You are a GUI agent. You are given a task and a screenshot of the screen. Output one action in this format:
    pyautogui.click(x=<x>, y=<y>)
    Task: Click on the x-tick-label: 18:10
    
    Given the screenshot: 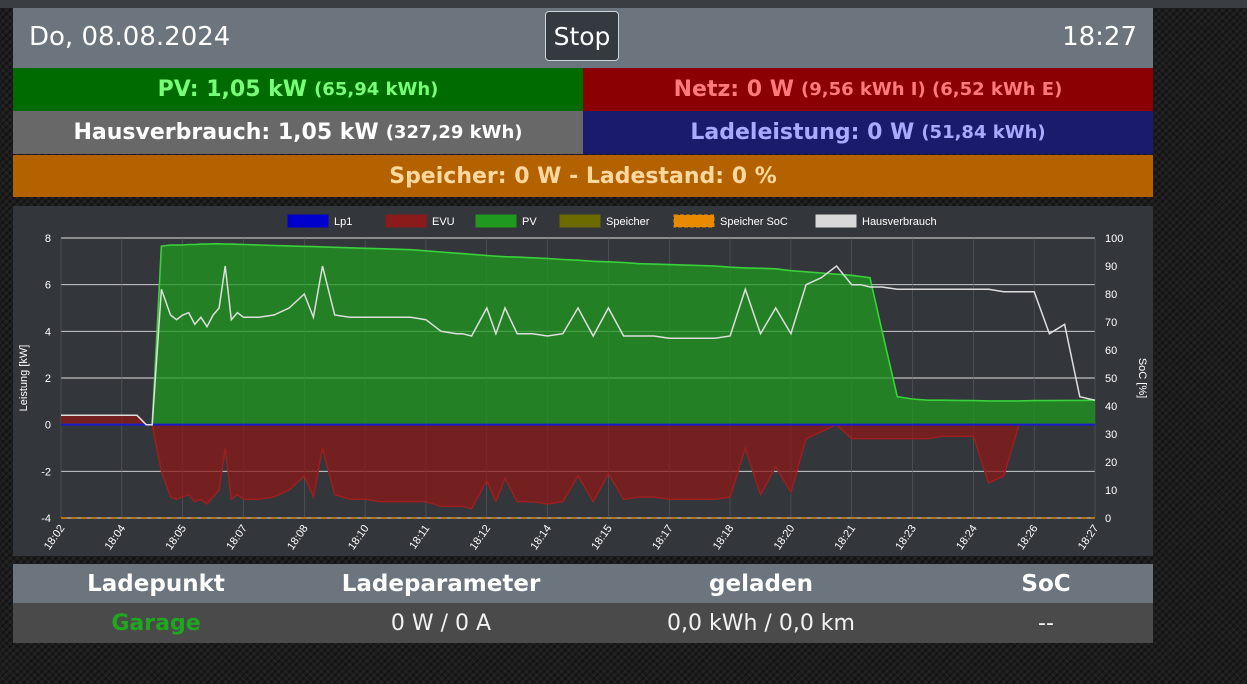 What is the action you would take?
    pyautogui.click(x=359, y=537)
    